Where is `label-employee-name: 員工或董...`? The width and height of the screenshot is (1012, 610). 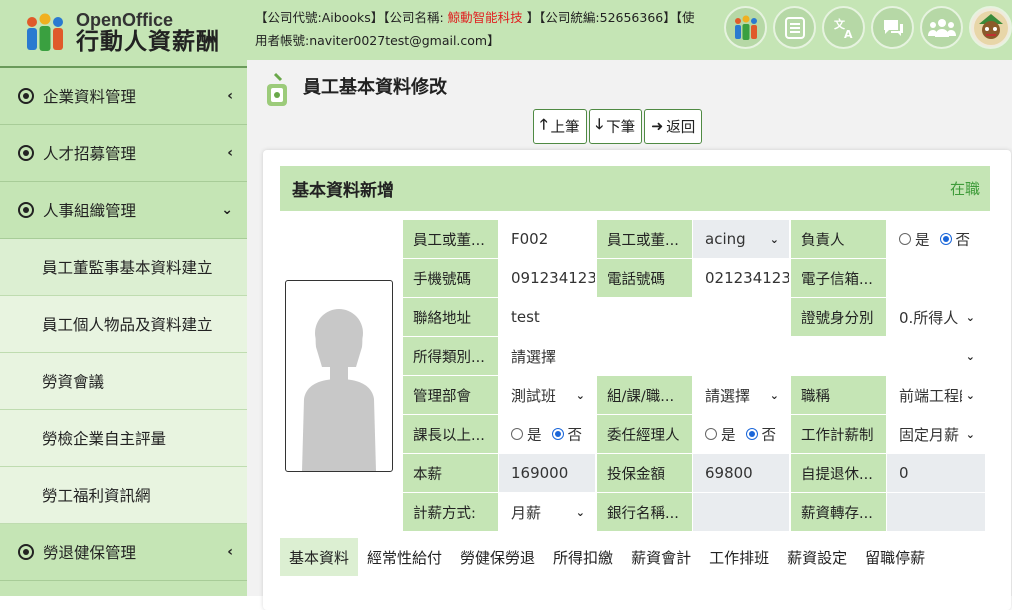
label-employee-name: 員工或董... is located at coordinates (644, 239).